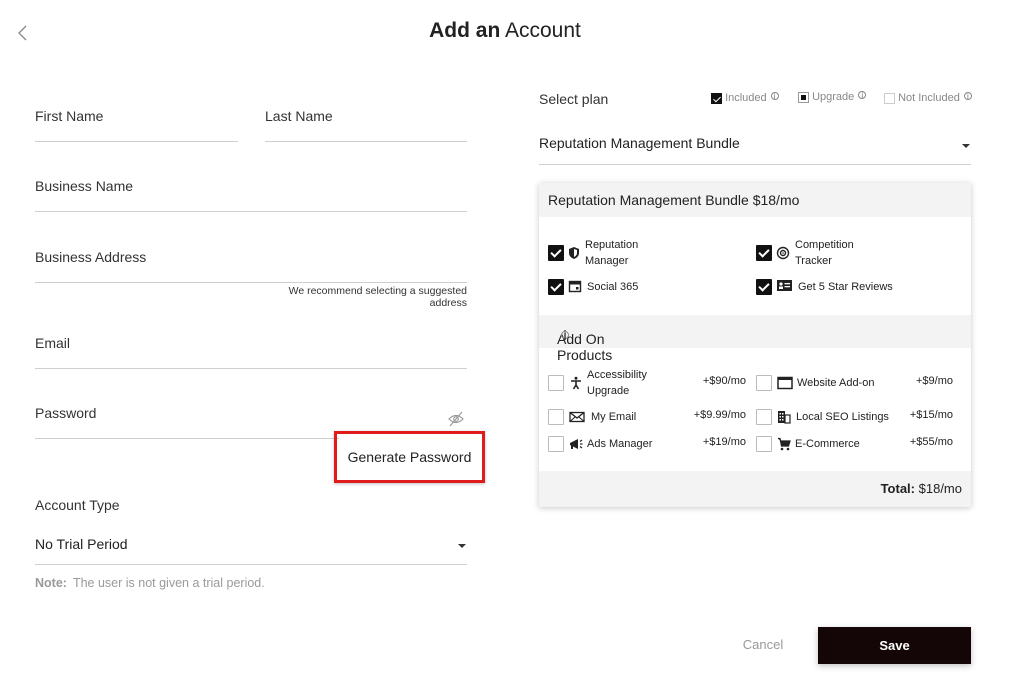 Image resolution: width=1010 pixels, height=690 pixels. What do you see at coordinates (251, 352) in the screenshot?
I see `email-field: Email` at bounding box center [251, 352].